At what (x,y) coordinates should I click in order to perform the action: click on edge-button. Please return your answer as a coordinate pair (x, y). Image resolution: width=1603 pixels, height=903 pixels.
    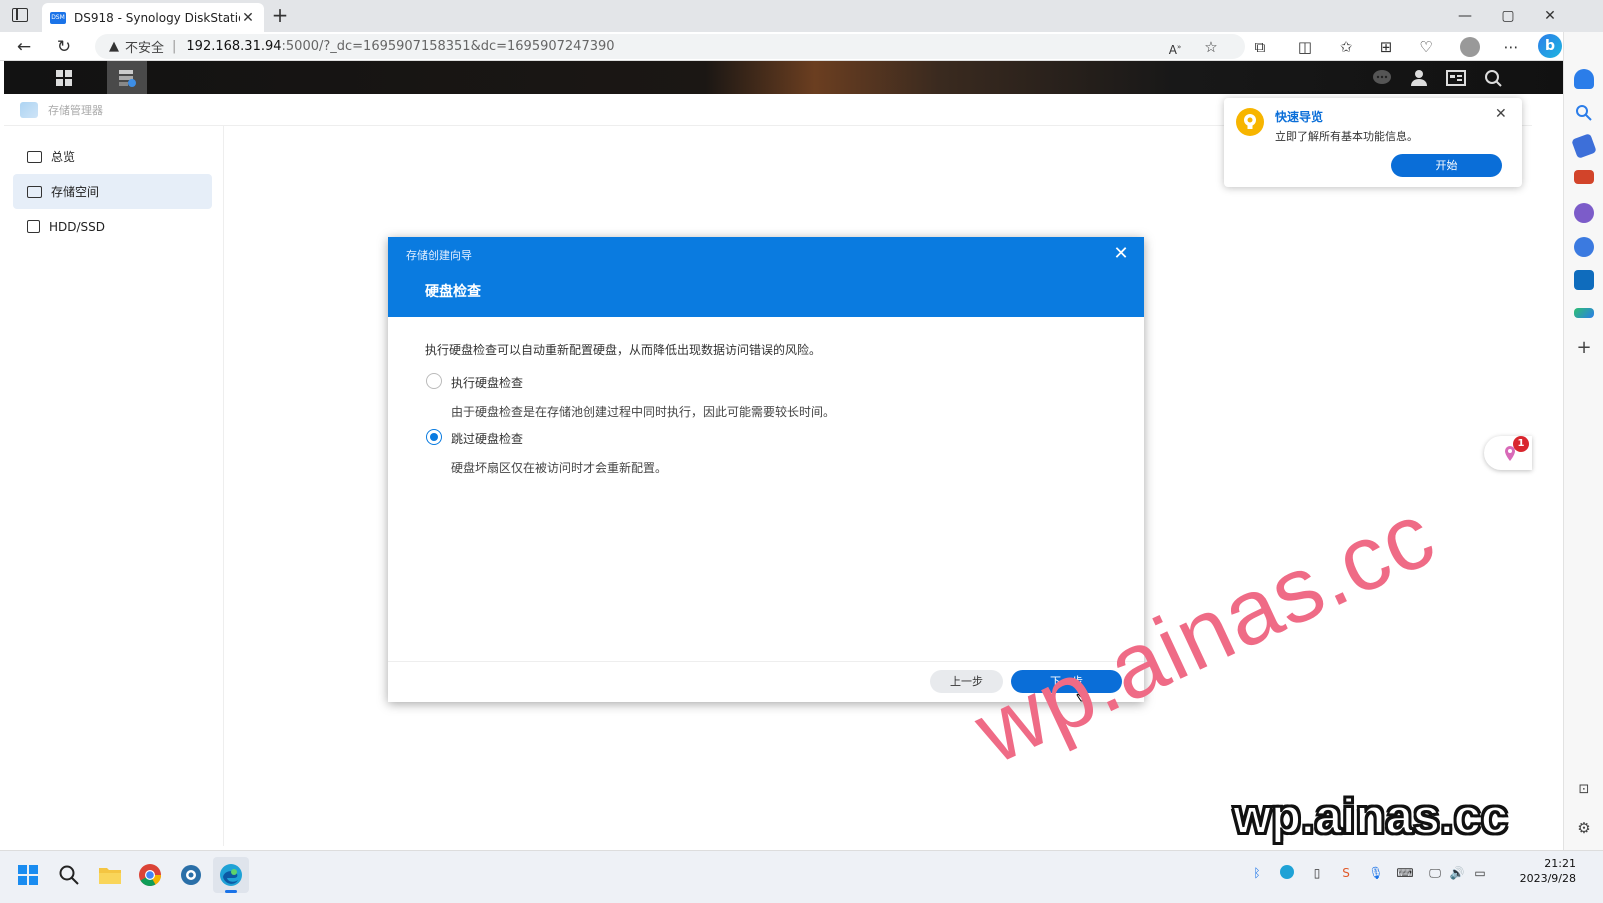
    Looking at the image, I should click on (231, 875).